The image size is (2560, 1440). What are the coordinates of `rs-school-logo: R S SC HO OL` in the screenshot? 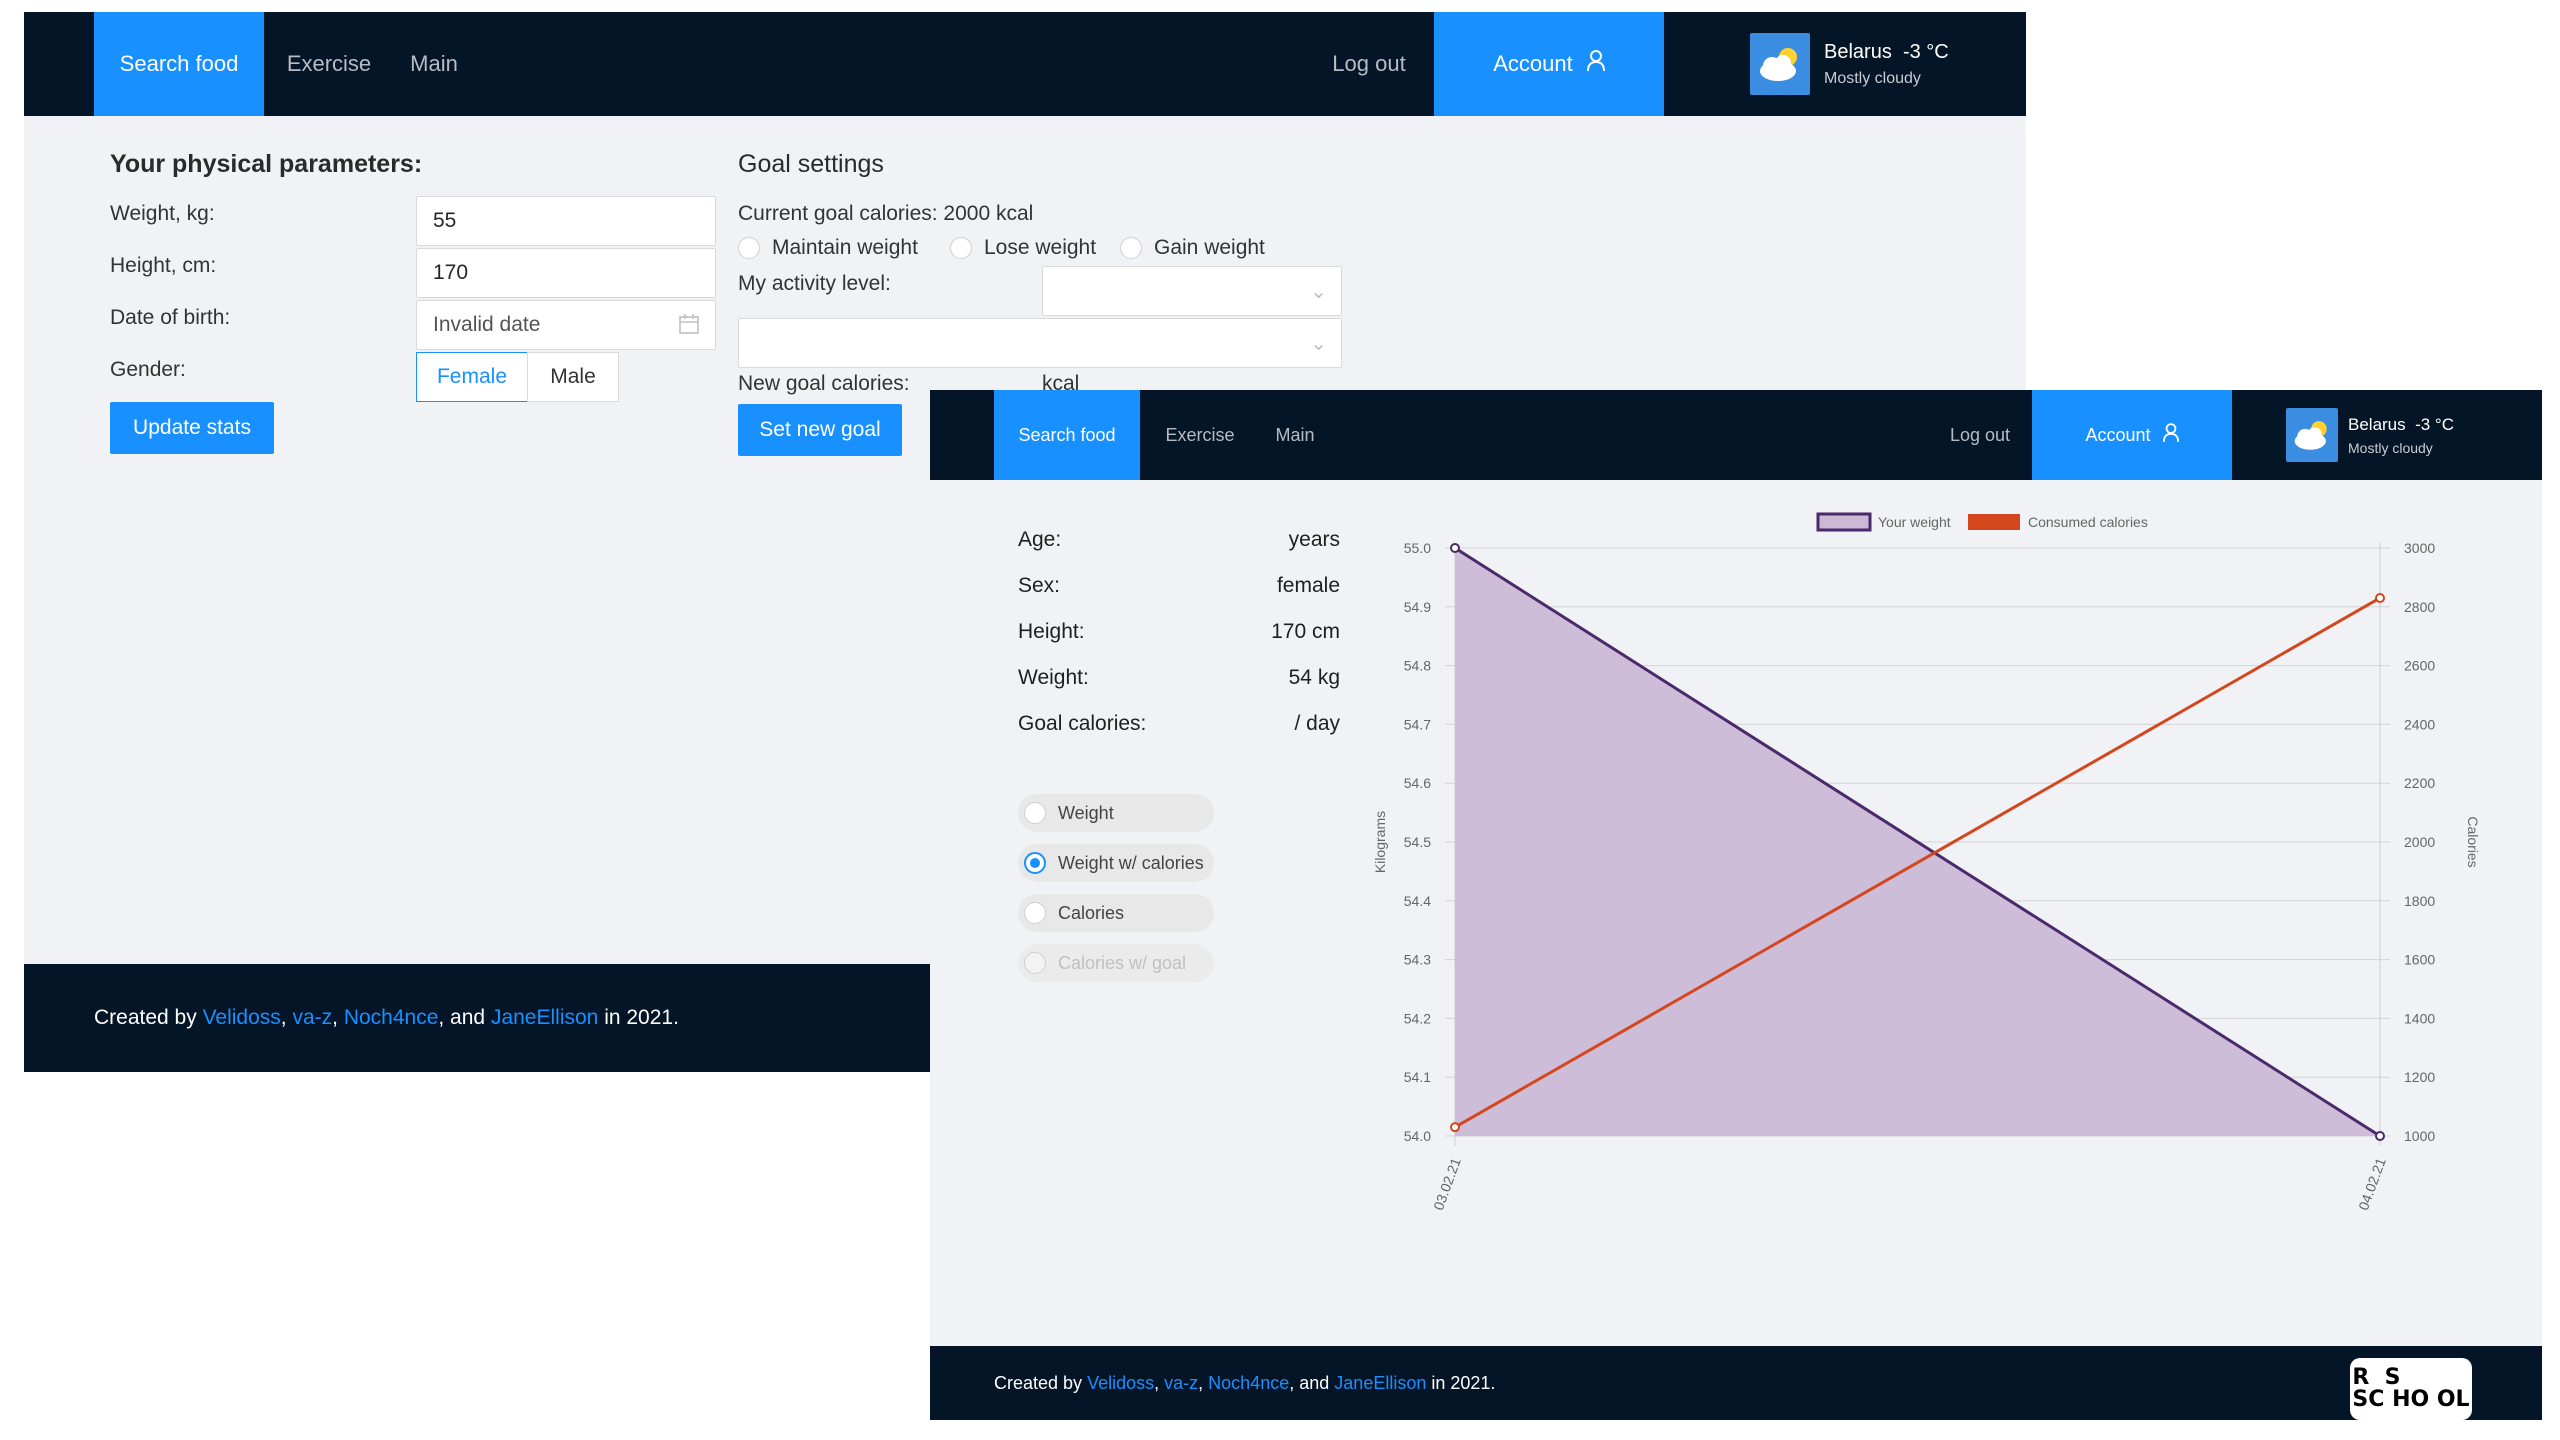 It's located at (2411, 1389).